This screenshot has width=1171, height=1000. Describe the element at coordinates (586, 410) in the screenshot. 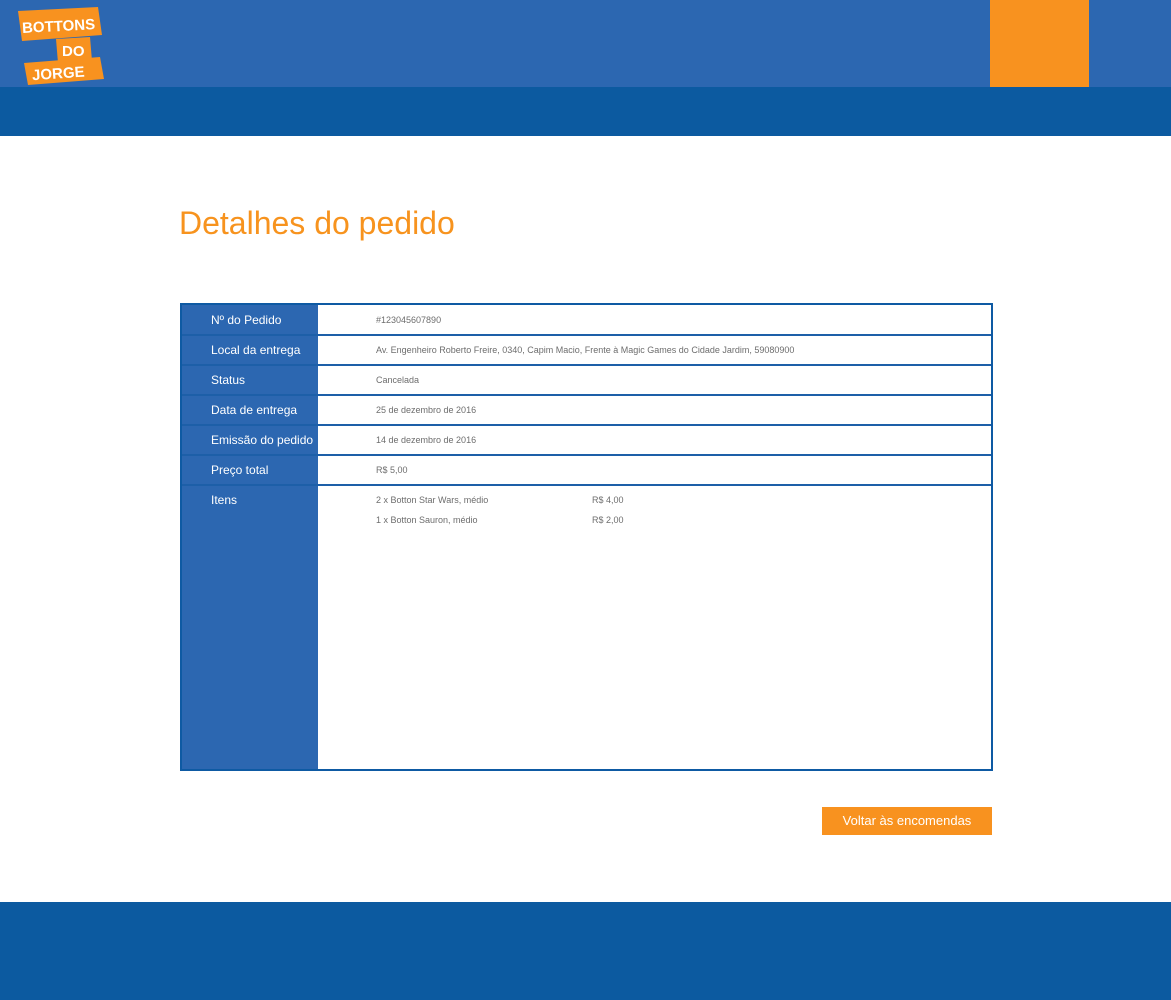

I see `row-delivery-date: Data de entrega 25 de dezembro de 2016` at that location.